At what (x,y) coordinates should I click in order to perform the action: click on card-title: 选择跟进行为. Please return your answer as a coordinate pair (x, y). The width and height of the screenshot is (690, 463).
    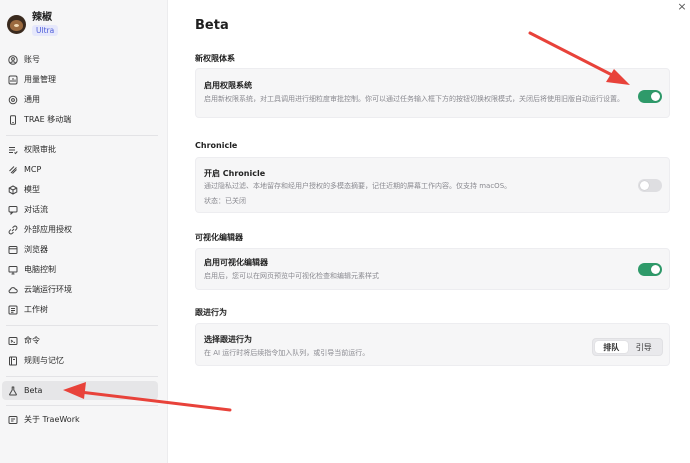
    Looking at the image, I should click on (228, 339).